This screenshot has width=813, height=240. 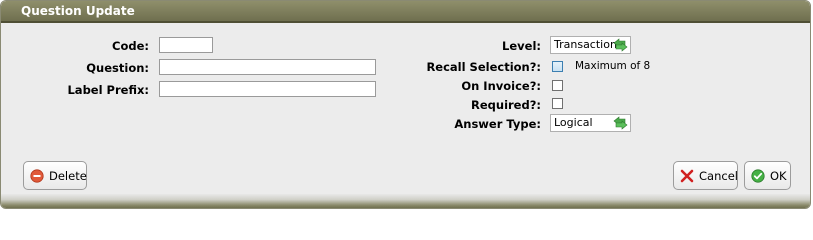 I want to click on cancel-button: Cancel, so click(x=705, y=175).